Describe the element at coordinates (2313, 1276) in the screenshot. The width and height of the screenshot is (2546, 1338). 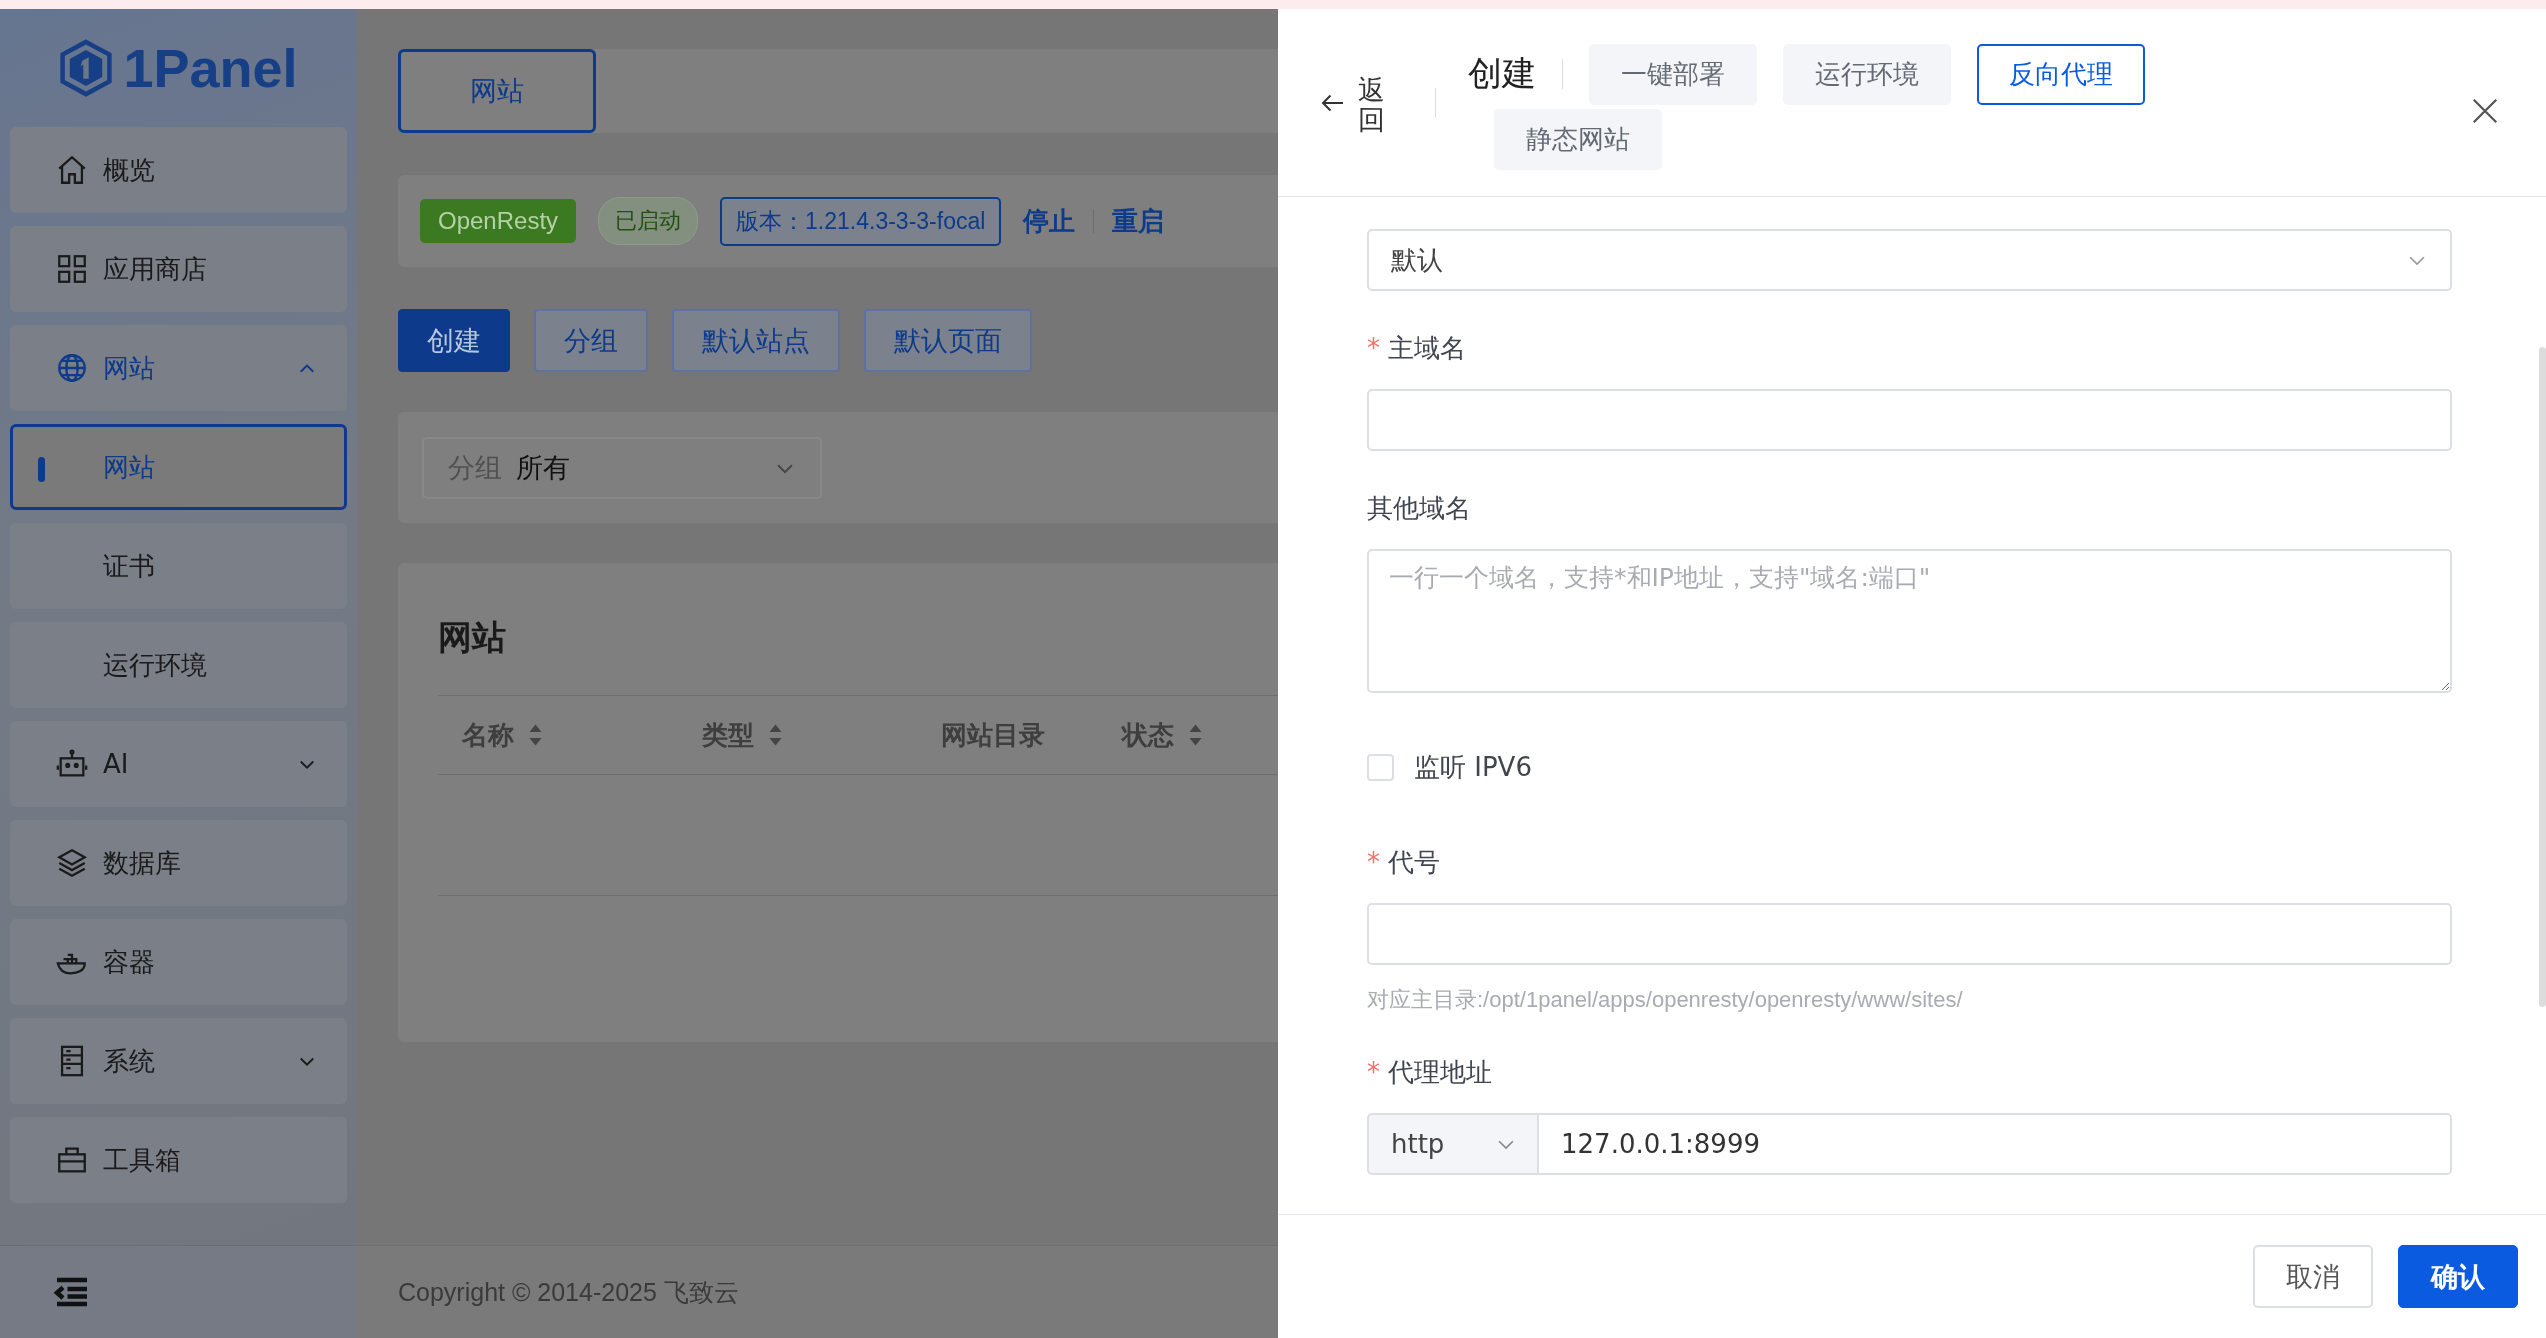
I see `cancel-button: 取消` at that location.